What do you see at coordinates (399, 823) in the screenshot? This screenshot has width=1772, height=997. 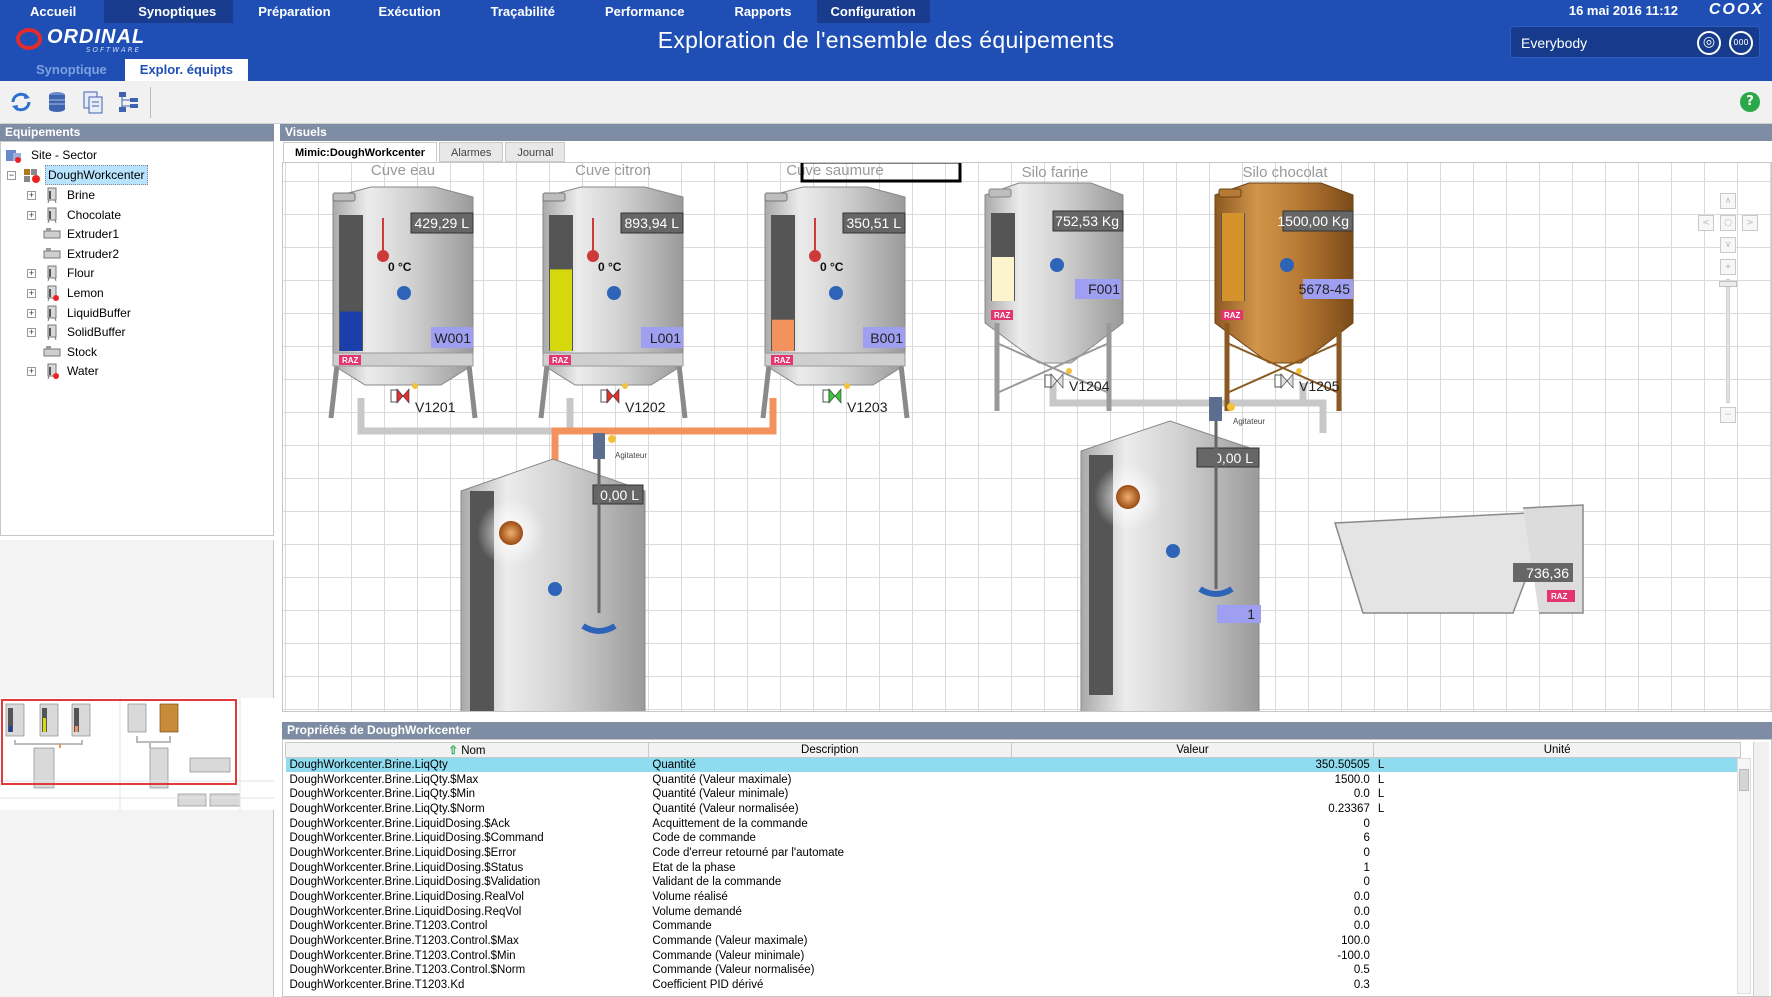 I see `cell-nom: DoughWorkcenter.Brine.LiquidDosing.$Ack` at bounding box center [399, 823].